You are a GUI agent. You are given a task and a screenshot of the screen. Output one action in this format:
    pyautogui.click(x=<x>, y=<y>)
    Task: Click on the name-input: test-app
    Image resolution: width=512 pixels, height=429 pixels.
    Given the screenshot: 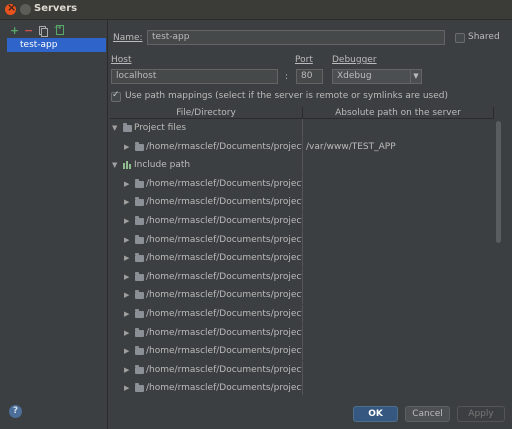 What is the action you would take?
    pyautogui.click(x=296, y=37)
    